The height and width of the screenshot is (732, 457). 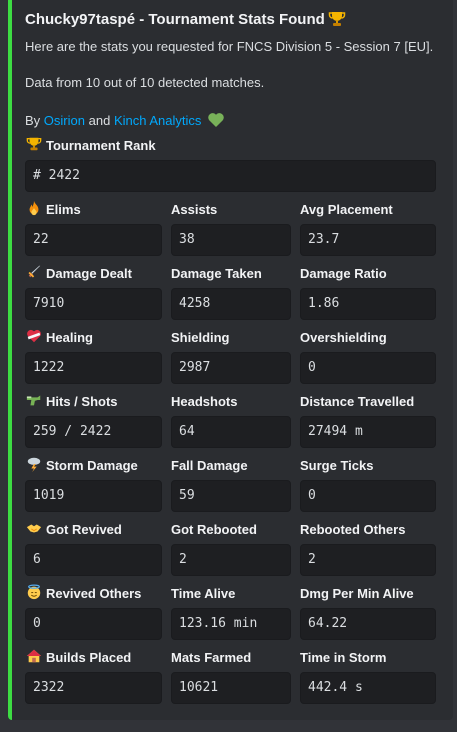 What do you see at coordinates (34, 657) in the screenshot?
I see `house-icon` at bounding box center [34, 657].